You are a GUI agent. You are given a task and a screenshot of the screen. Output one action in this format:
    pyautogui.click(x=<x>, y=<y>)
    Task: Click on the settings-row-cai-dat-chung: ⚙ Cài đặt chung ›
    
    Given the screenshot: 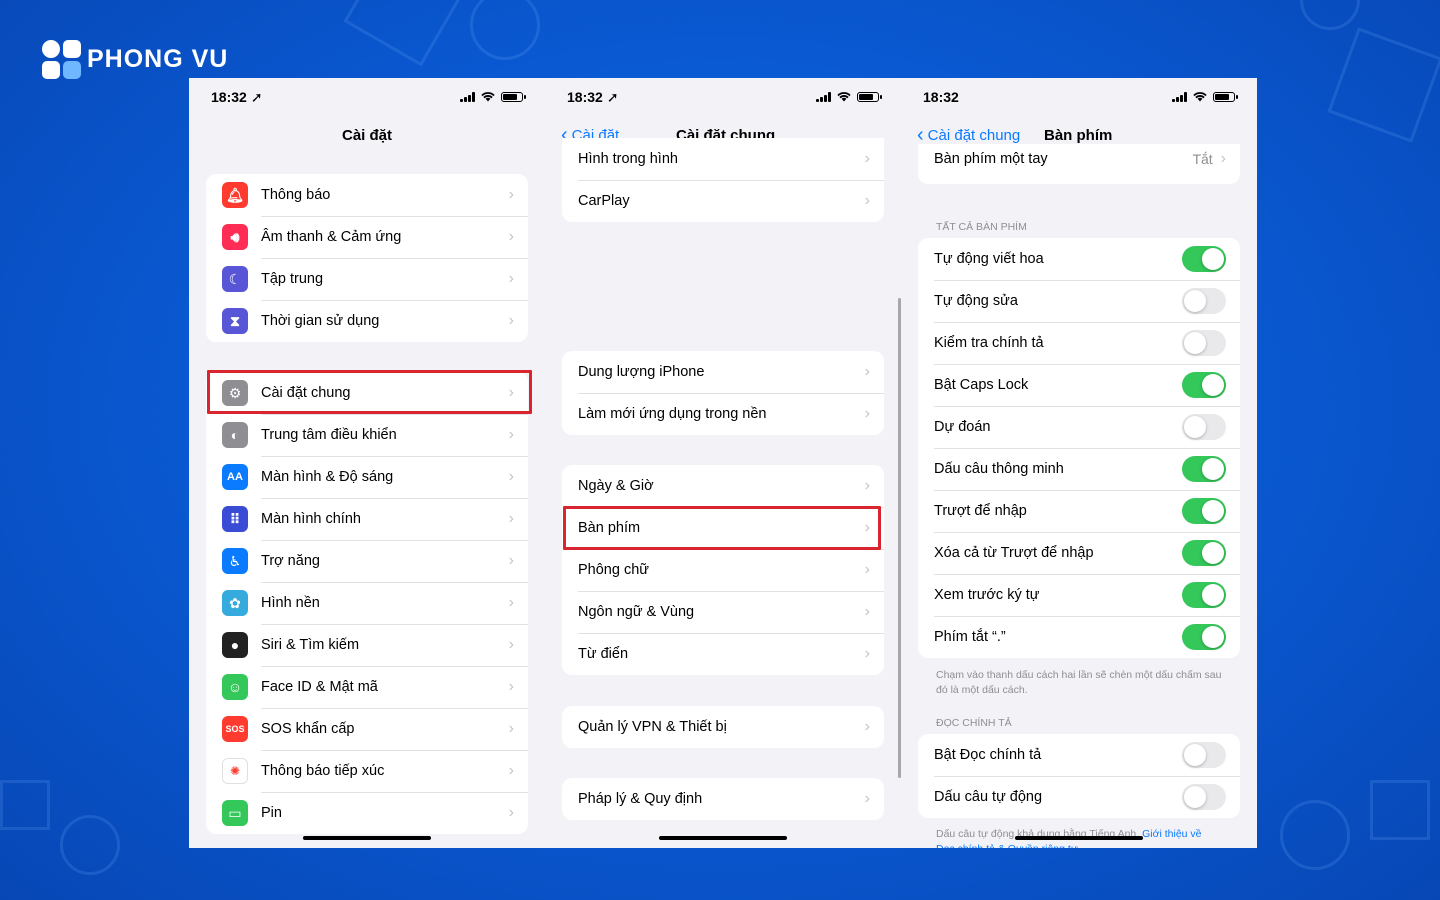 What is the action you would take?
    pyautogui.click(x=367, y=393)
    